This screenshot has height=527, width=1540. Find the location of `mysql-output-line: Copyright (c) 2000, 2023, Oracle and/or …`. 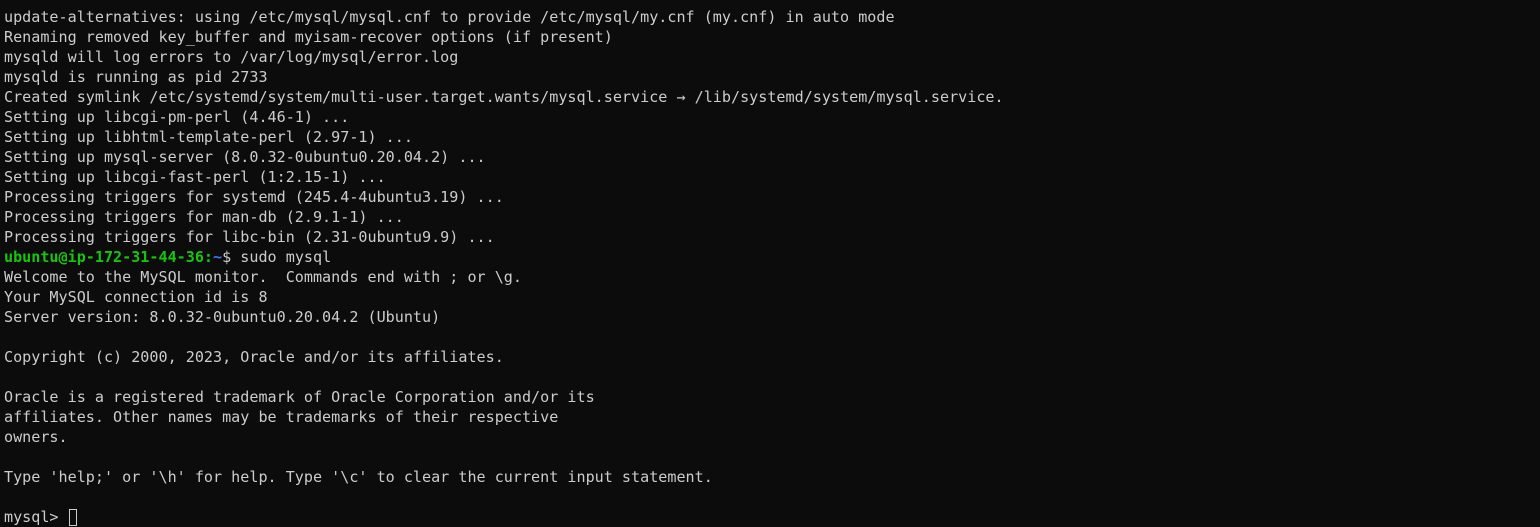

mysql-output-line: Copyright (c) 2000, 2023, Oracle and/or … is located at coordinates (254, 357).